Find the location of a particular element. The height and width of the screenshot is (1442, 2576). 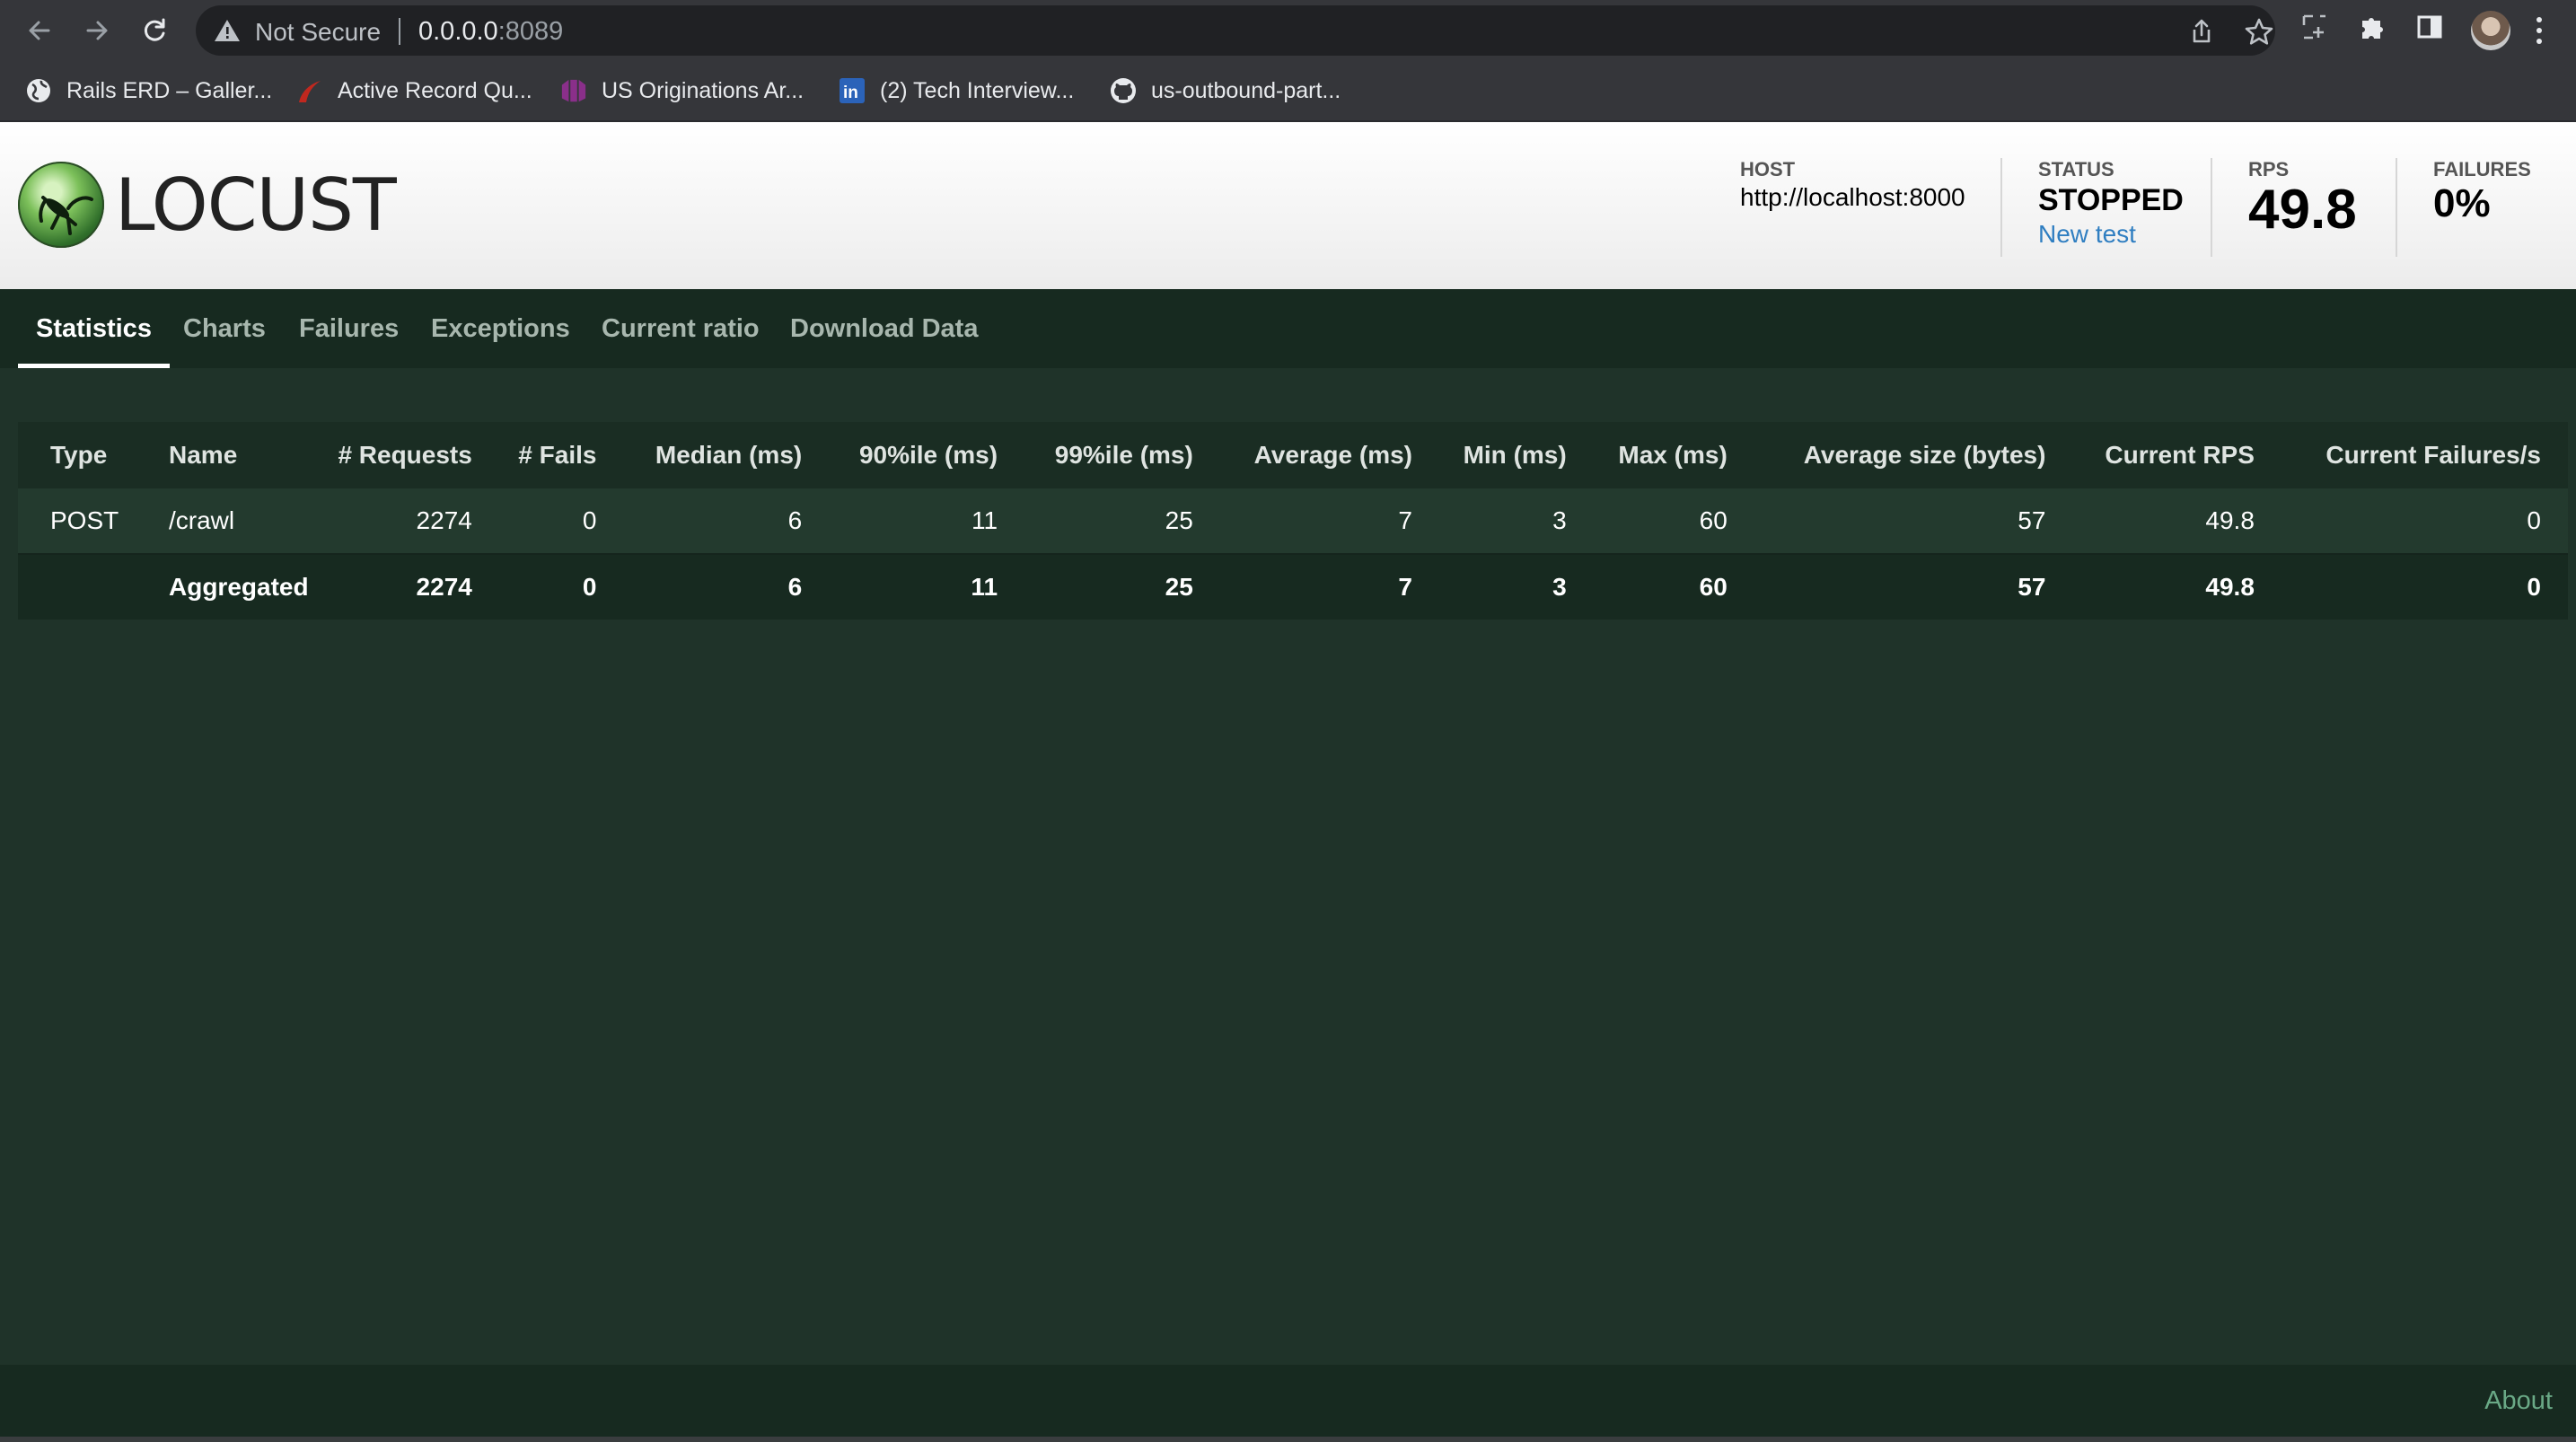

tab-failures: Failures is located at coordinates (349, 328).